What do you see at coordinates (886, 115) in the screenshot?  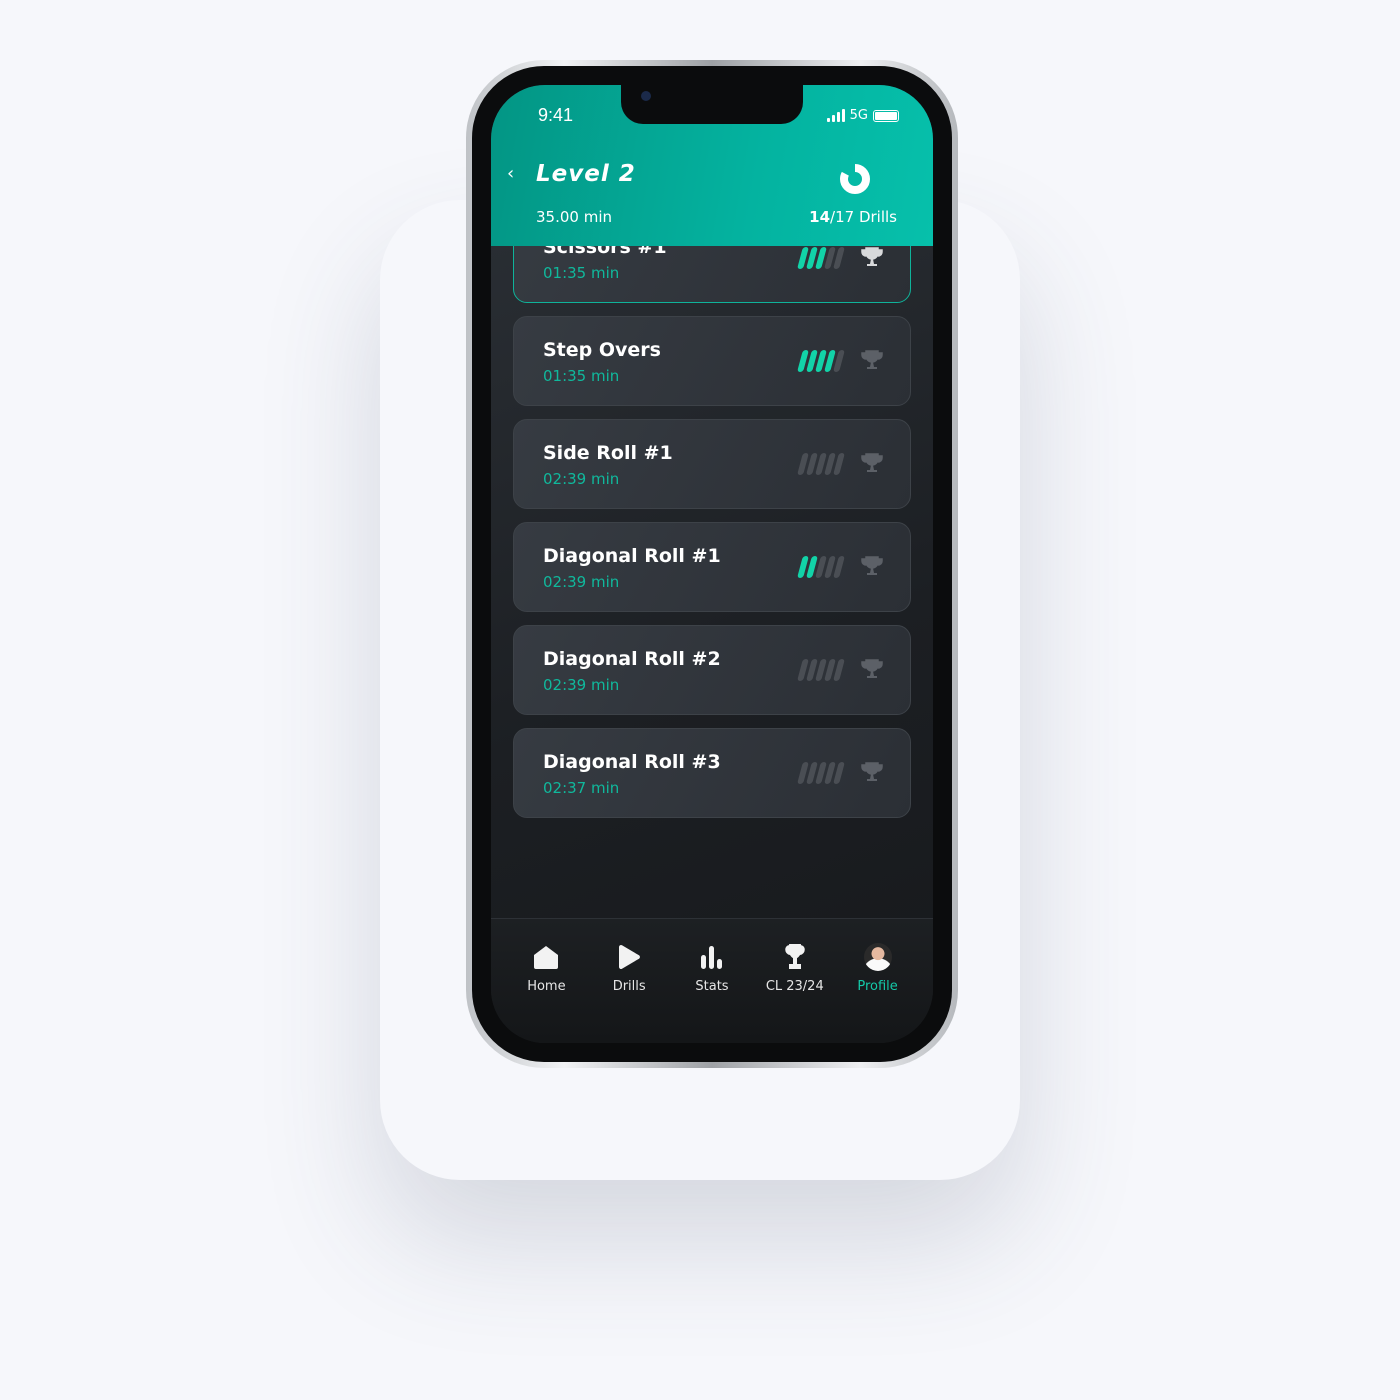 I see `battery-icon` at bounding box center [886, 115].